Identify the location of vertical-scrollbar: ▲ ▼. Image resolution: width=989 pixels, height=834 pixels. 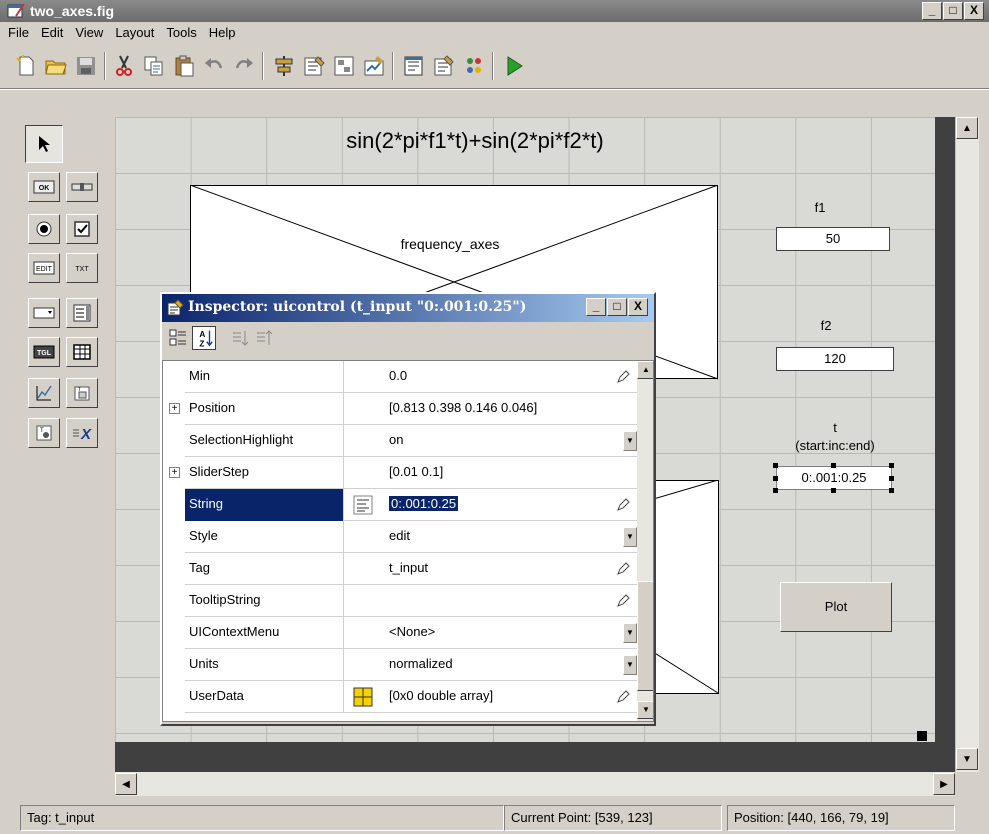
(967, 444).